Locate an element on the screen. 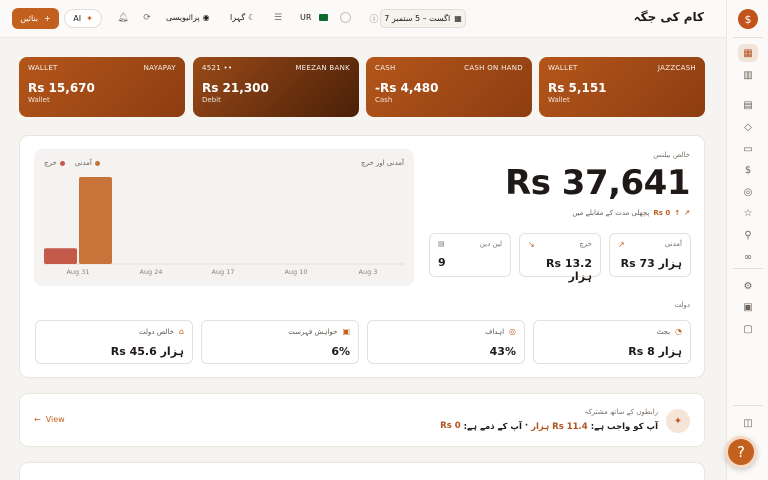 The height and width of the screenshot is (480, 768). create-button: بنائیں + is located at coordinates (35, 18).